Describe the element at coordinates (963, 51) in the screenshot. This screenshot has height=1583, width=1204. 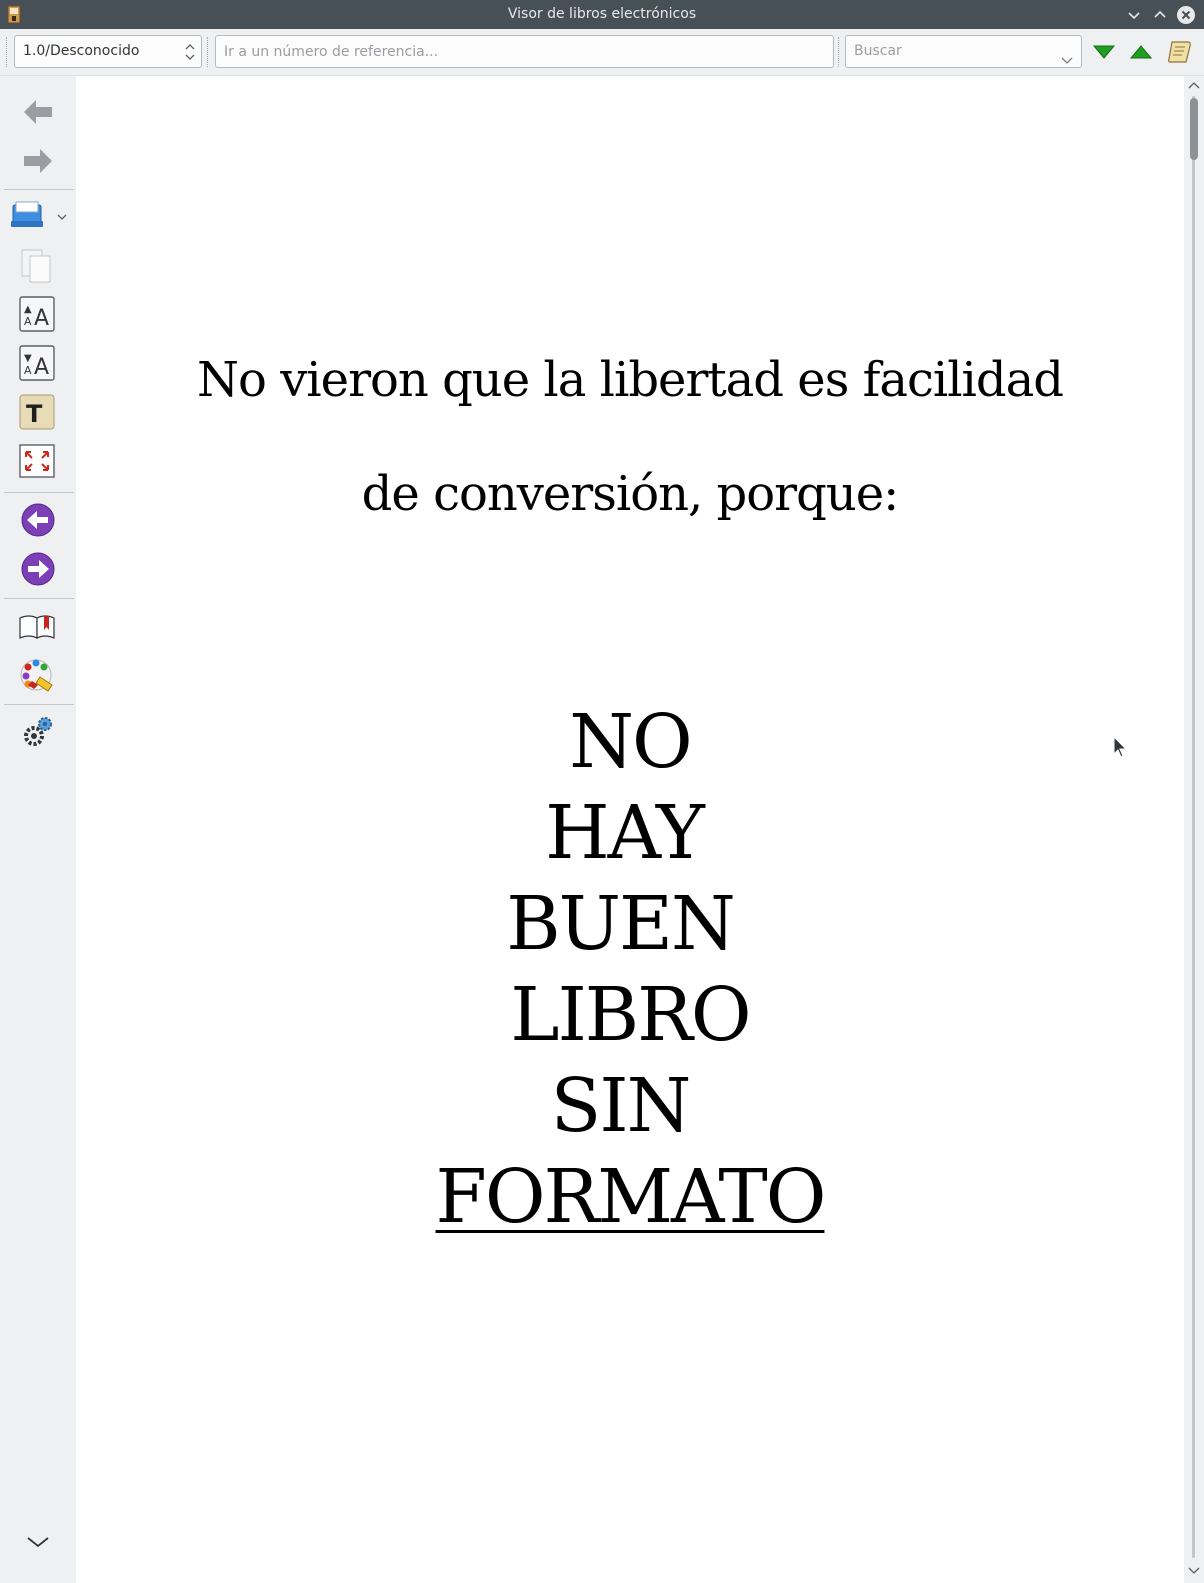
I see `search-combobox: Buscar` at that location.